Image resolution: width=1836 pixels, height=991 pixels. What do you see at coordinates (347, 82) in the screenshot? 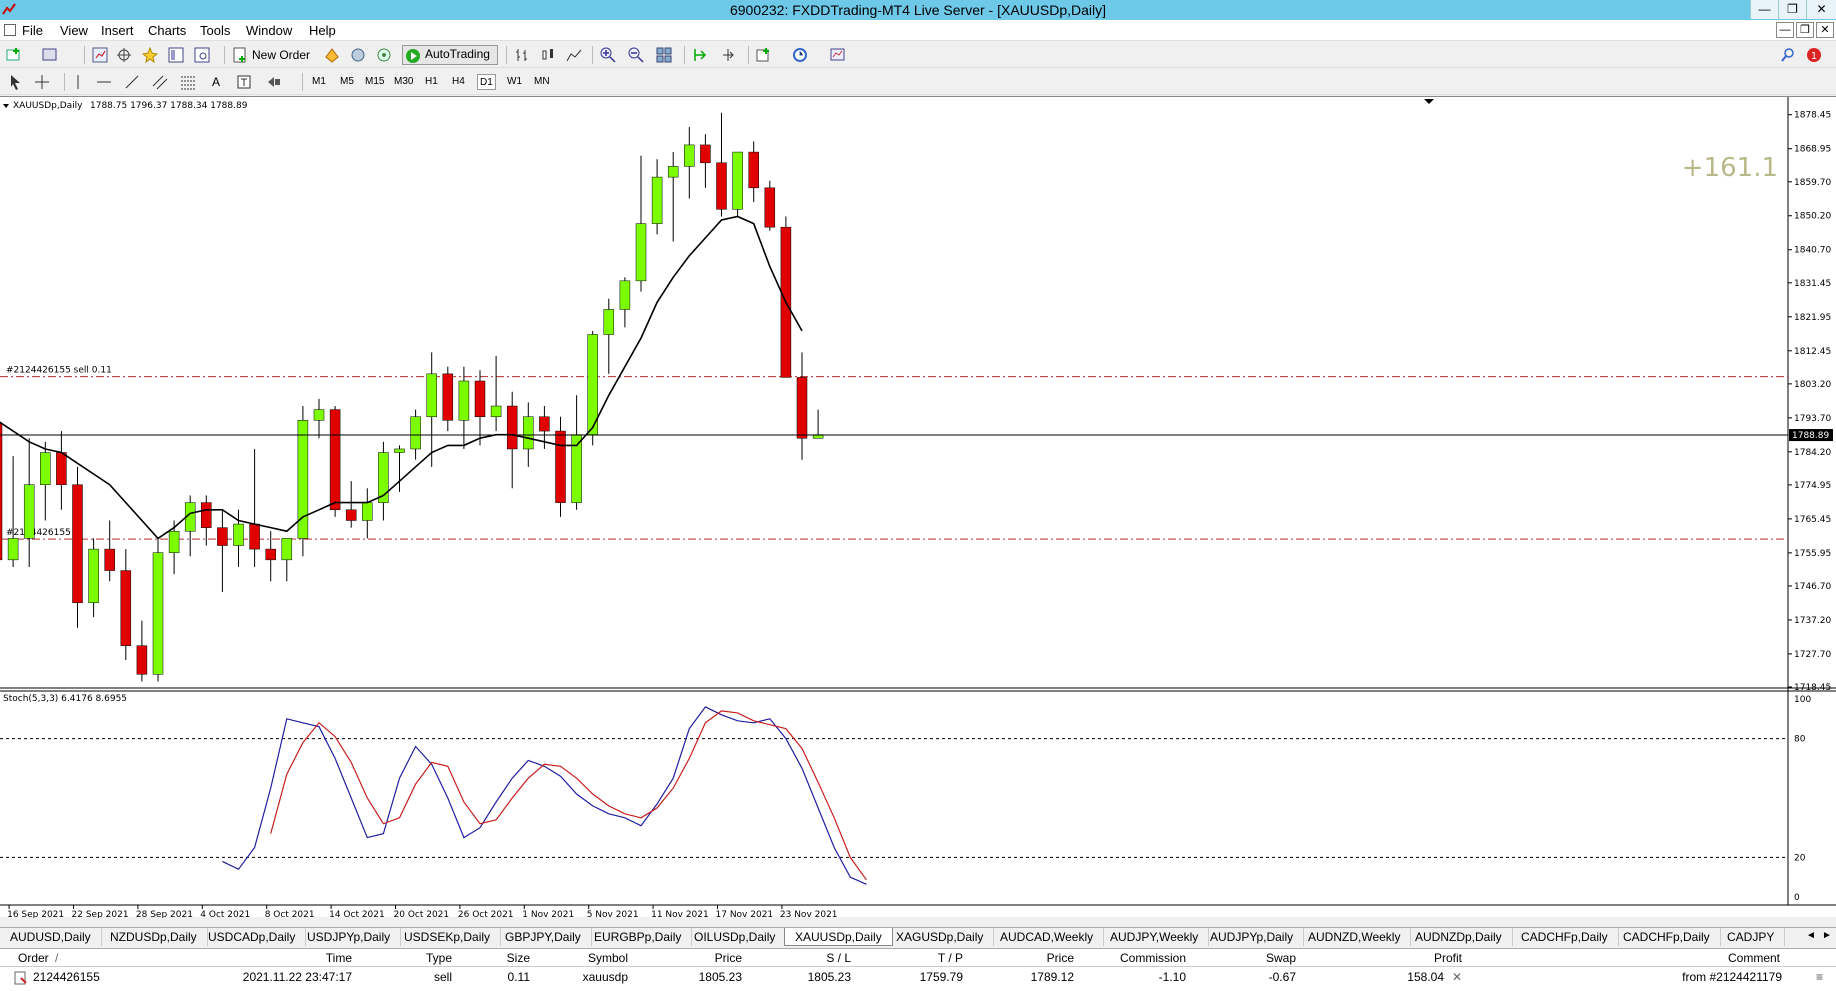
I see `timeframe-m5: M5` at bounding box center [347, 82].